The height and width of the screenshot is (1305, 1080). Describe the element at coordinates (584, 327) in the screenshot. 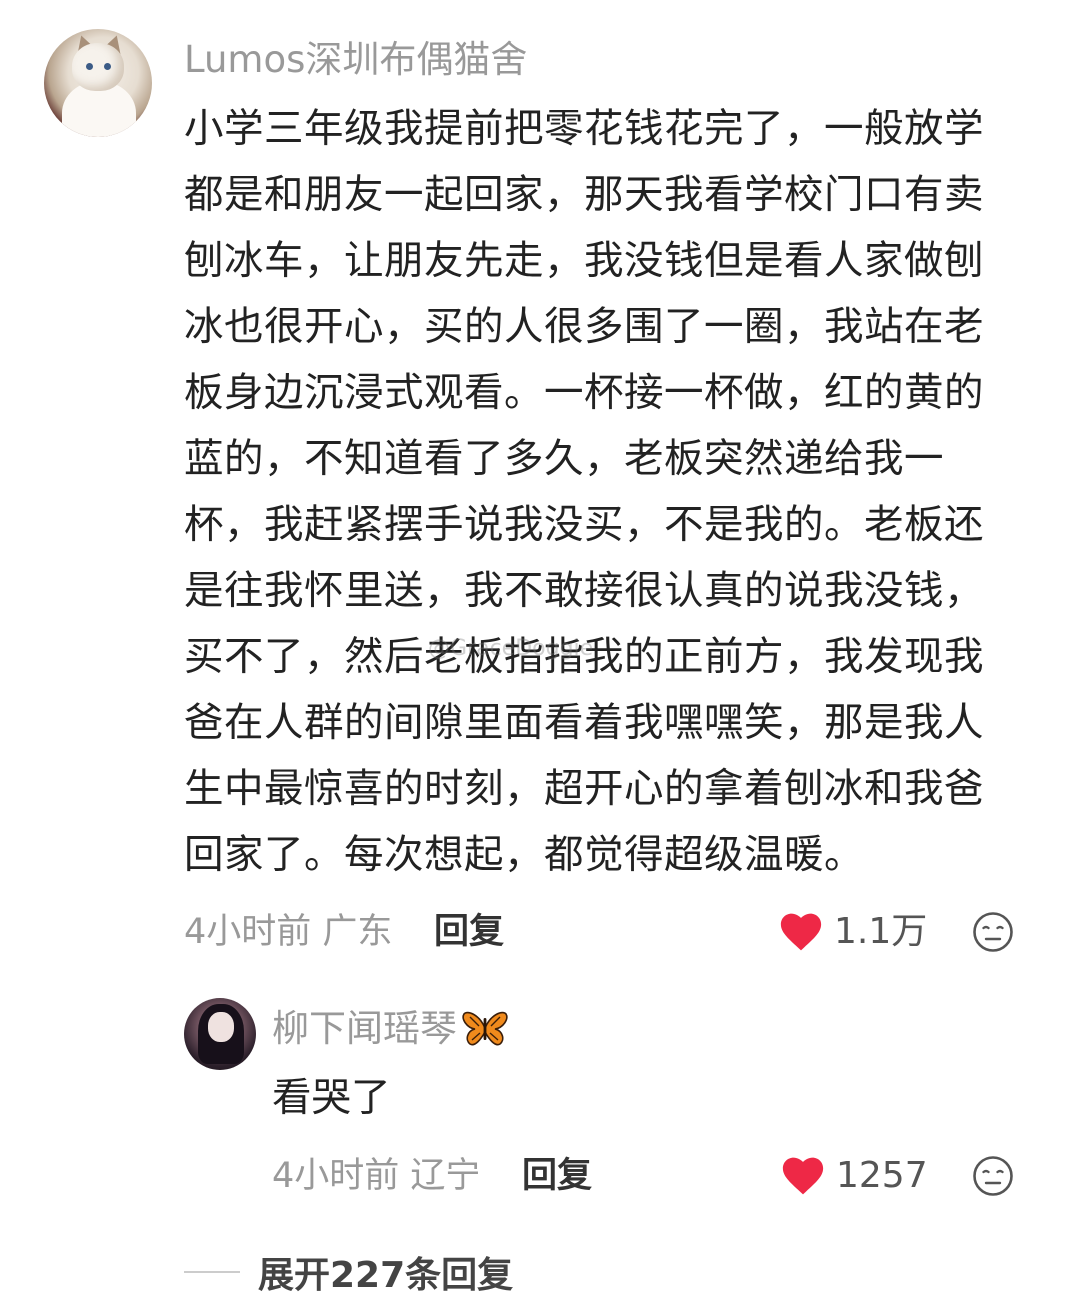

I see `comment-line: 冰也很开心，买的人很多围了一圈，我站在老` at that location.